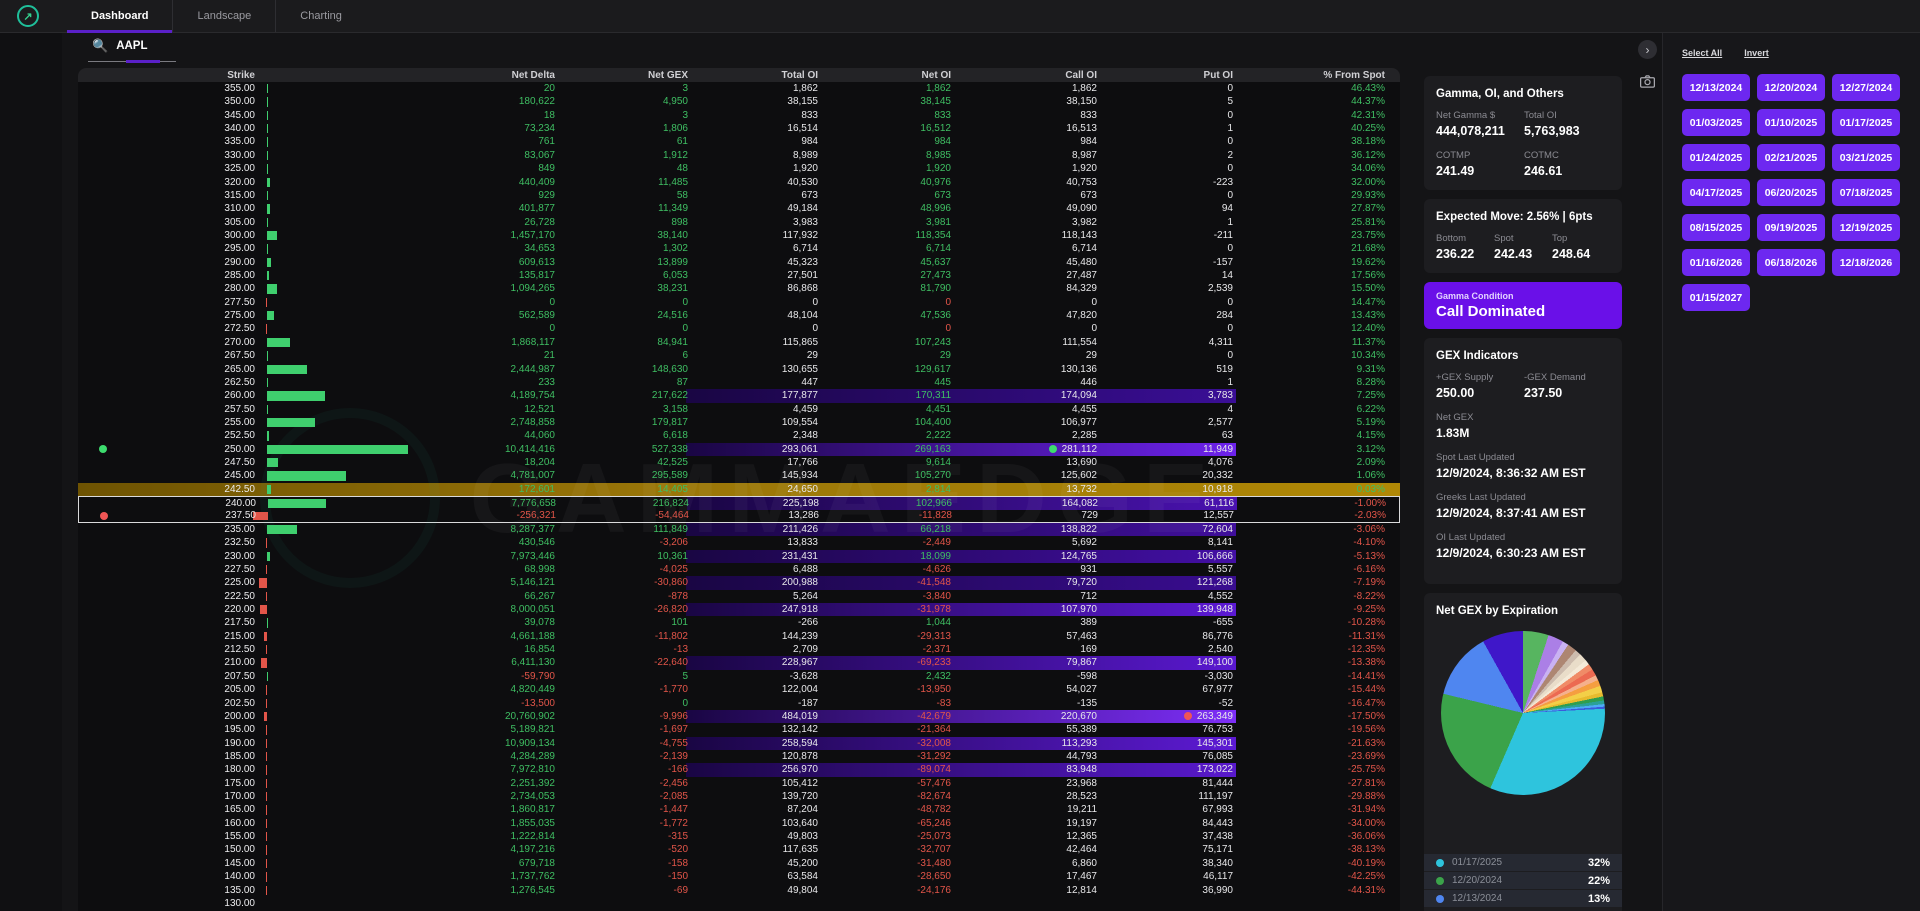 The height and width of the screenshot is (911, 1920). Describe the element at coordinates (753, 75) in the screenshot. I see `column-header: Total OI` at that location.